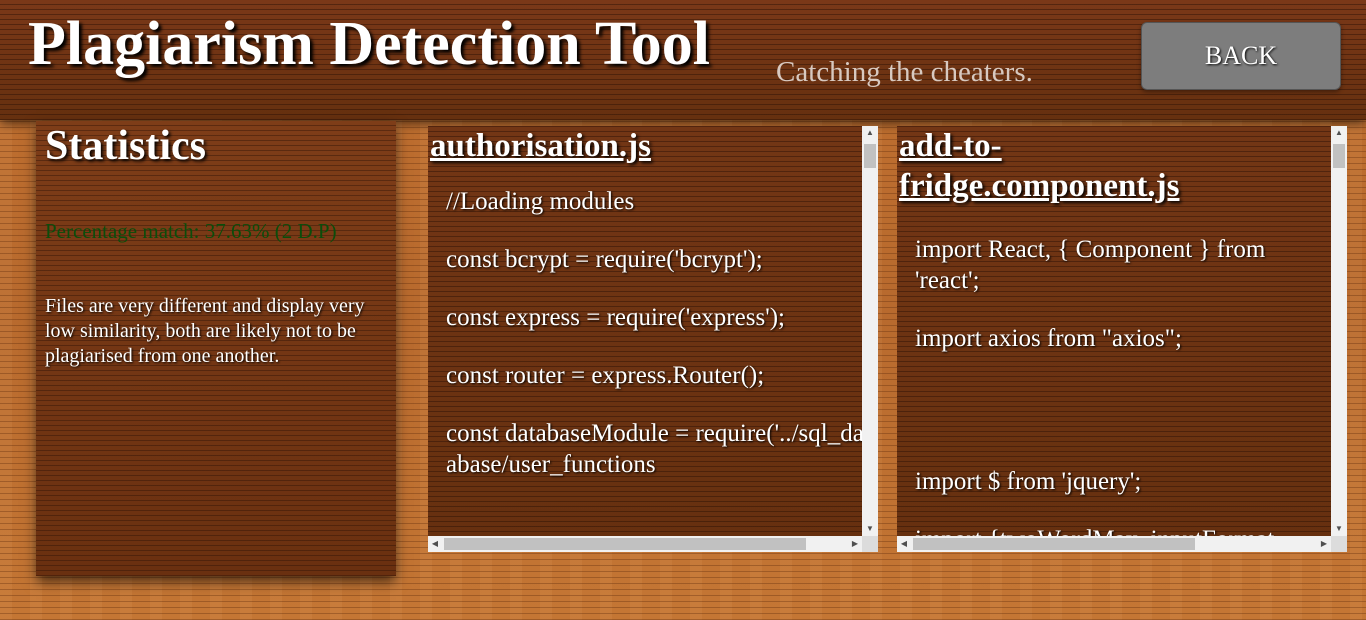  Describe the element at coordinates (870, 331) in the screenshot. I see `file1-vertical-scrollbar: ▲ ▼` at that location.